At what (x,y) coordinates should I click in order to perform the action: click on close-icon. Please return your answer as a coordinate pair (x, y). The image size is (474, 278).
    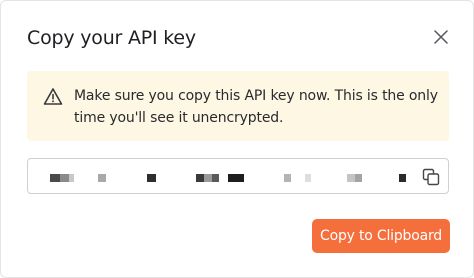
    Looking at the image, I should click on (441, 37).